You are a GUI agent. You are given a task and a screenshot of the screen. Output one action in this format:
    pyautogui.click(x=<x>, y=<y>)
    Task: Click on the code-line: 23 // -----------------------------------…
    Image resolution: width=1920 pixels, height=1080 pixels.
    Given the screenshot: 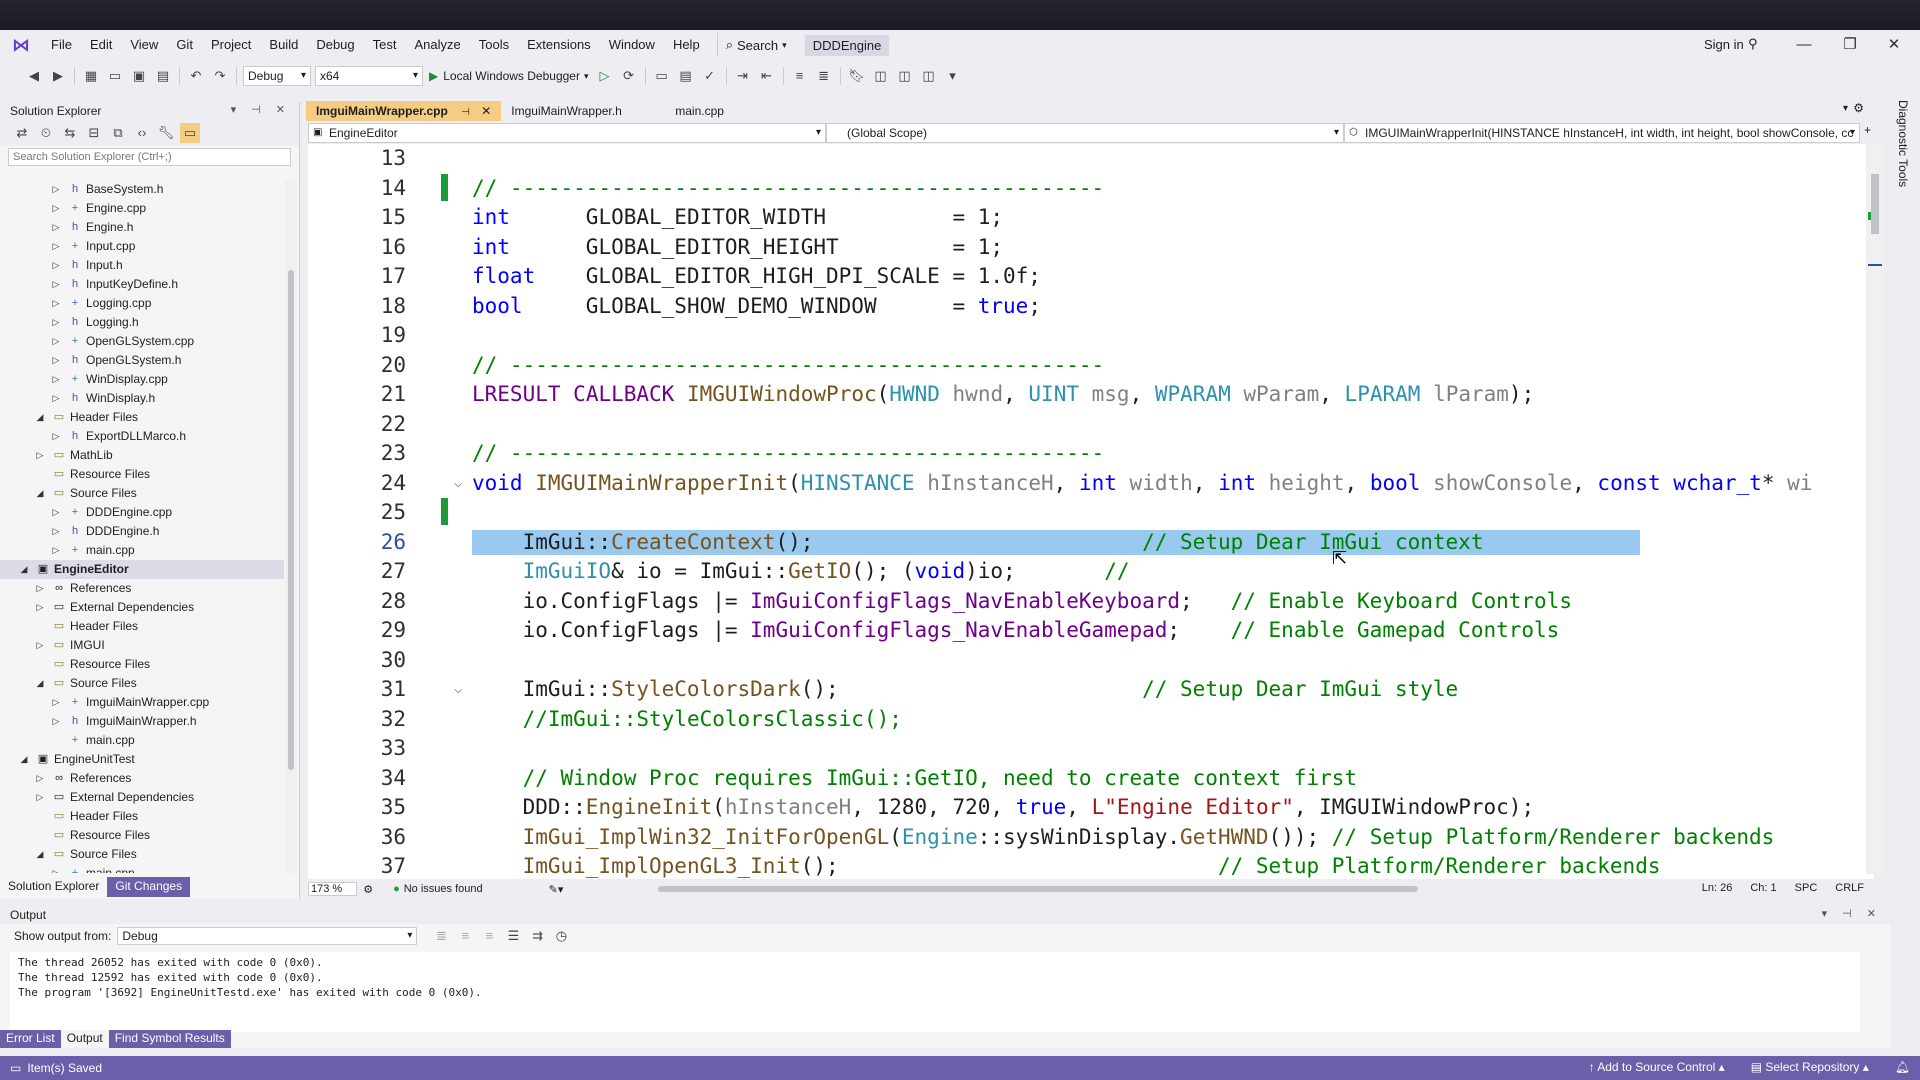 What is the action you would take?
    pyautogui.click(x=1091, y=453)
    